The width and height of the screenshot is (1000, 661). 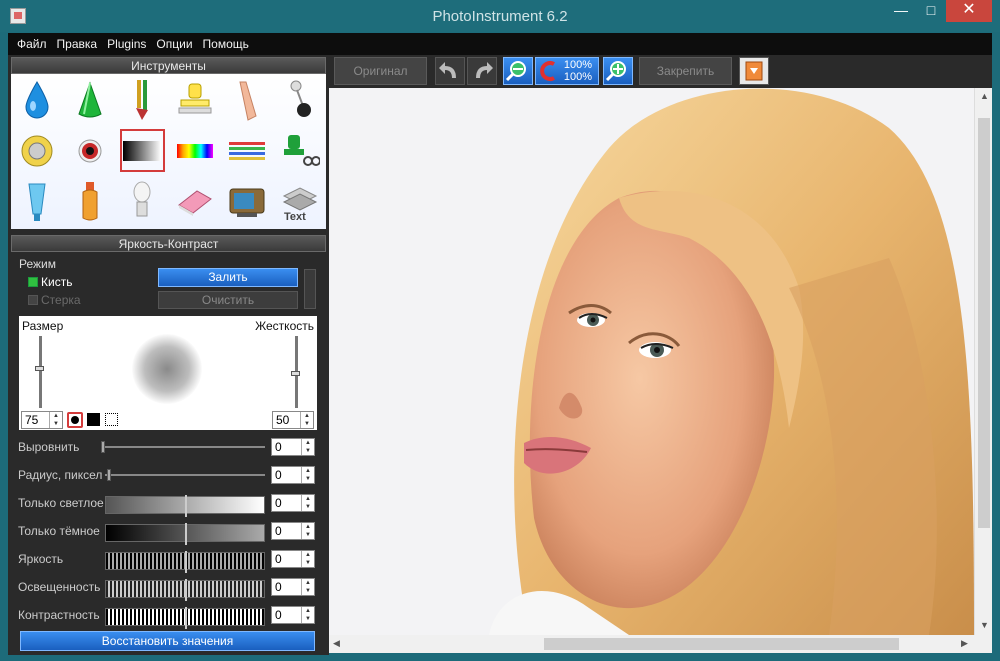 What do you see at coordinates (228, 300) in the screenshot?
I see `clear-button: Очистить` at bounding box center [228, 300].